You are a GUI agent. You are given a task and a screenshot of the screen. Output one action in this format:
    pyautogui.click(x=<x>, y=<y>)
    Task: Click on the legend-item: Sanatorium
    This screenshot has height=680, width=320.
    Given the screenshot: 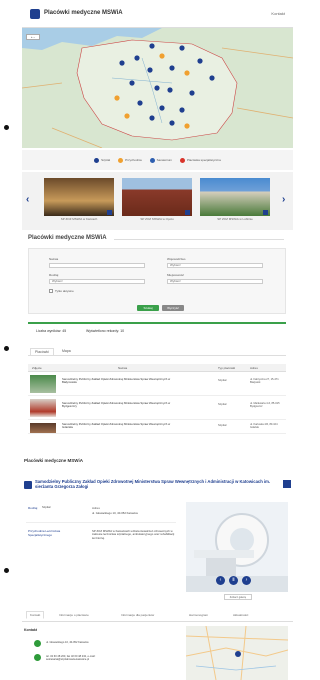 What is the action you would take?
    pyautogui.click(x=160, y=160)
    